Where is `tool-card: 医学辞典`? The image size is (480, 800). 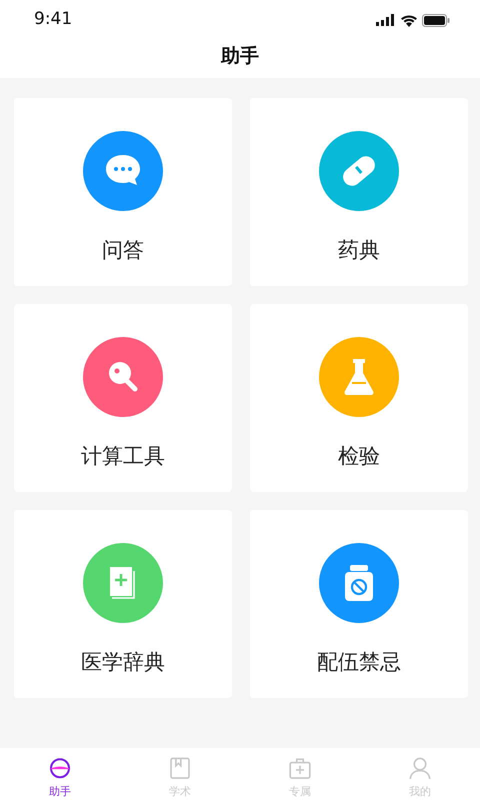 tool-card: 医学辞典 is located at coordinates (123, 604).